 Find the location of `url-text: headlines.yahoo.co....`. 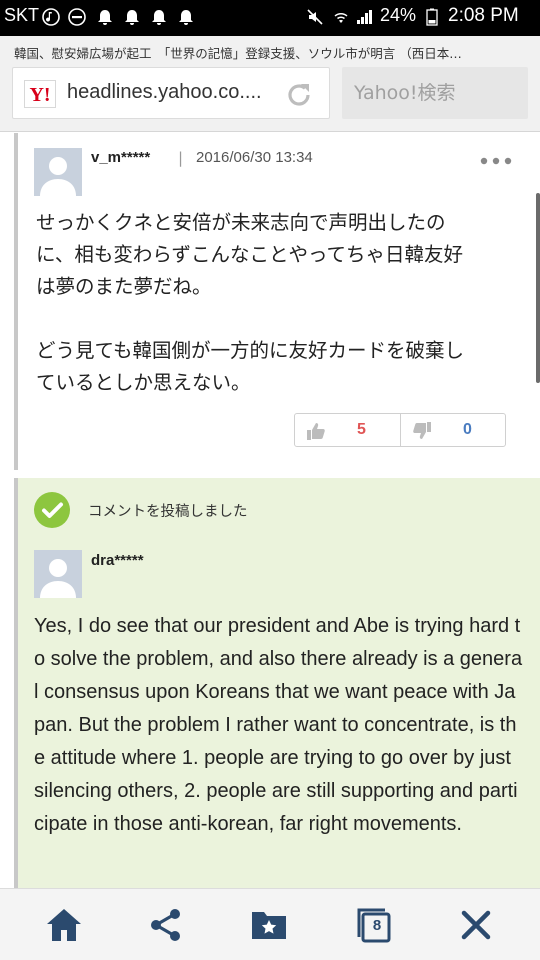

url-text: headlines.yahoo.co.... is located at coordinates (164, 92).